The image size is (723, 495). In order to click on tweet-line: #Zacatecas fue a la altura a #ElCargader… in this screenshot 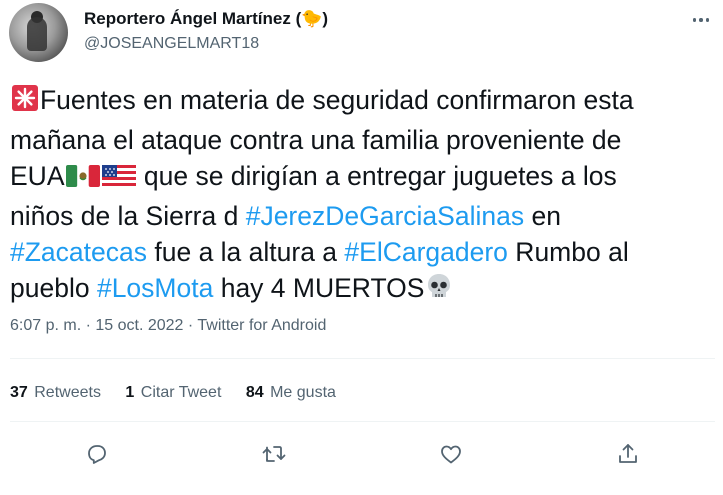, I will do `click(362, 252)`.